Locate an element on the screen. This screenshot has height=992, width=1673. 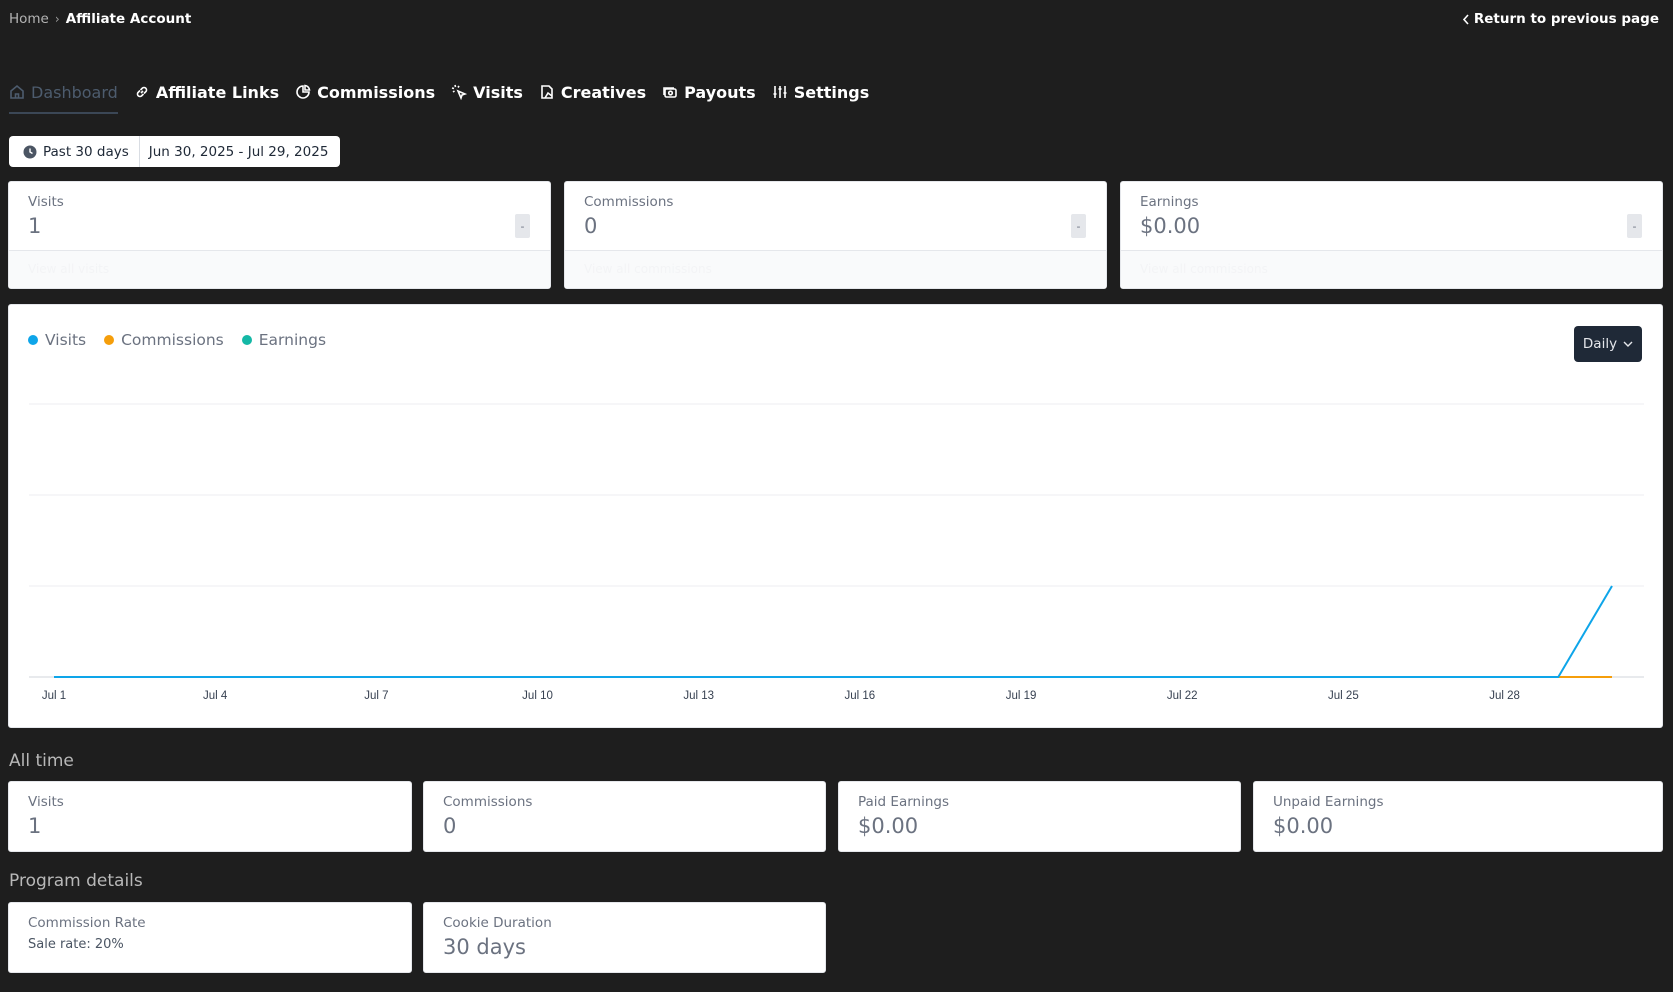
commission-rate-value: Sale rate: 20% is located at coordinates (76, 944).